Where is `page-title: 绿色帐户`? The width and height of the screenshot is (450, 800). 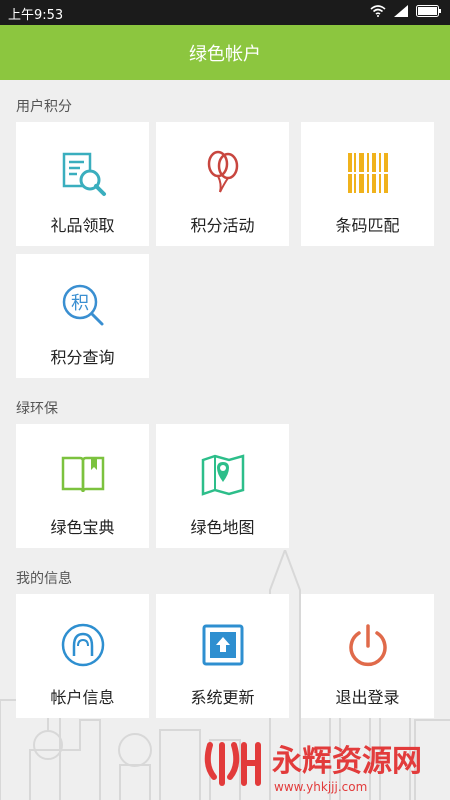
page-title: 绿色帐户 is located at coordinates (225, 54).